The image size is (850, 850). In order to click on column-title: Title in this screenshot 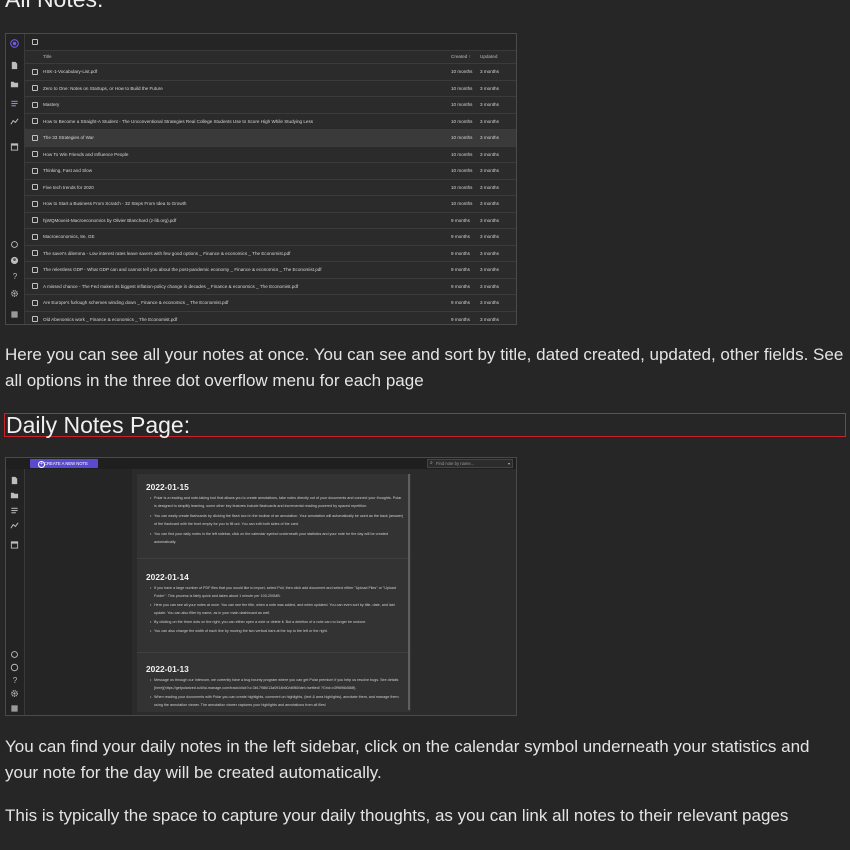, I will do `click(47, 56)`.